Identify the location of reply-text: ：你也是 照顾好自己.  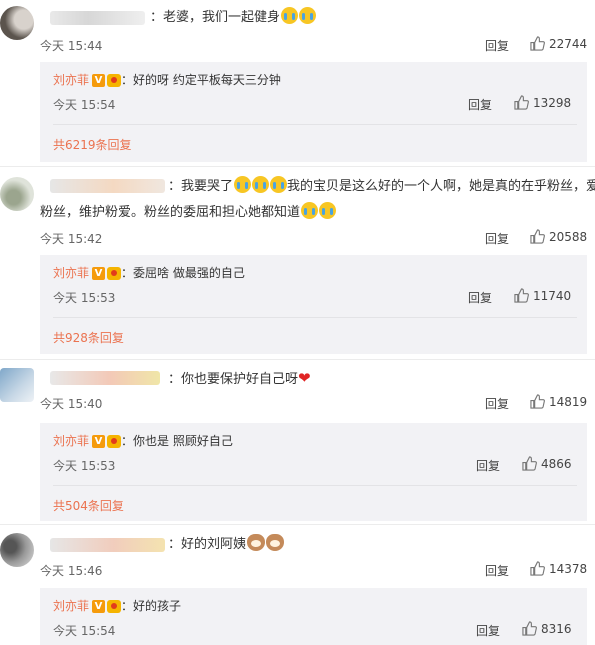
(177, 441).